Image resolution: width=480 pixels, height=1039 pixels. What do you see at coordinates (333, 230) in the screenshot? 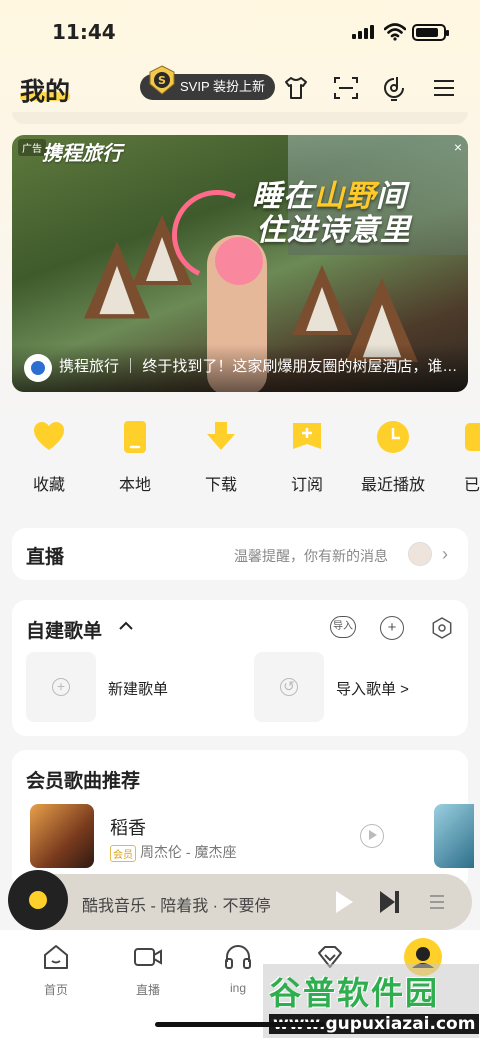
I see `banner-slogan-line2: 住进诗意里` at bounding box center [333, 230].